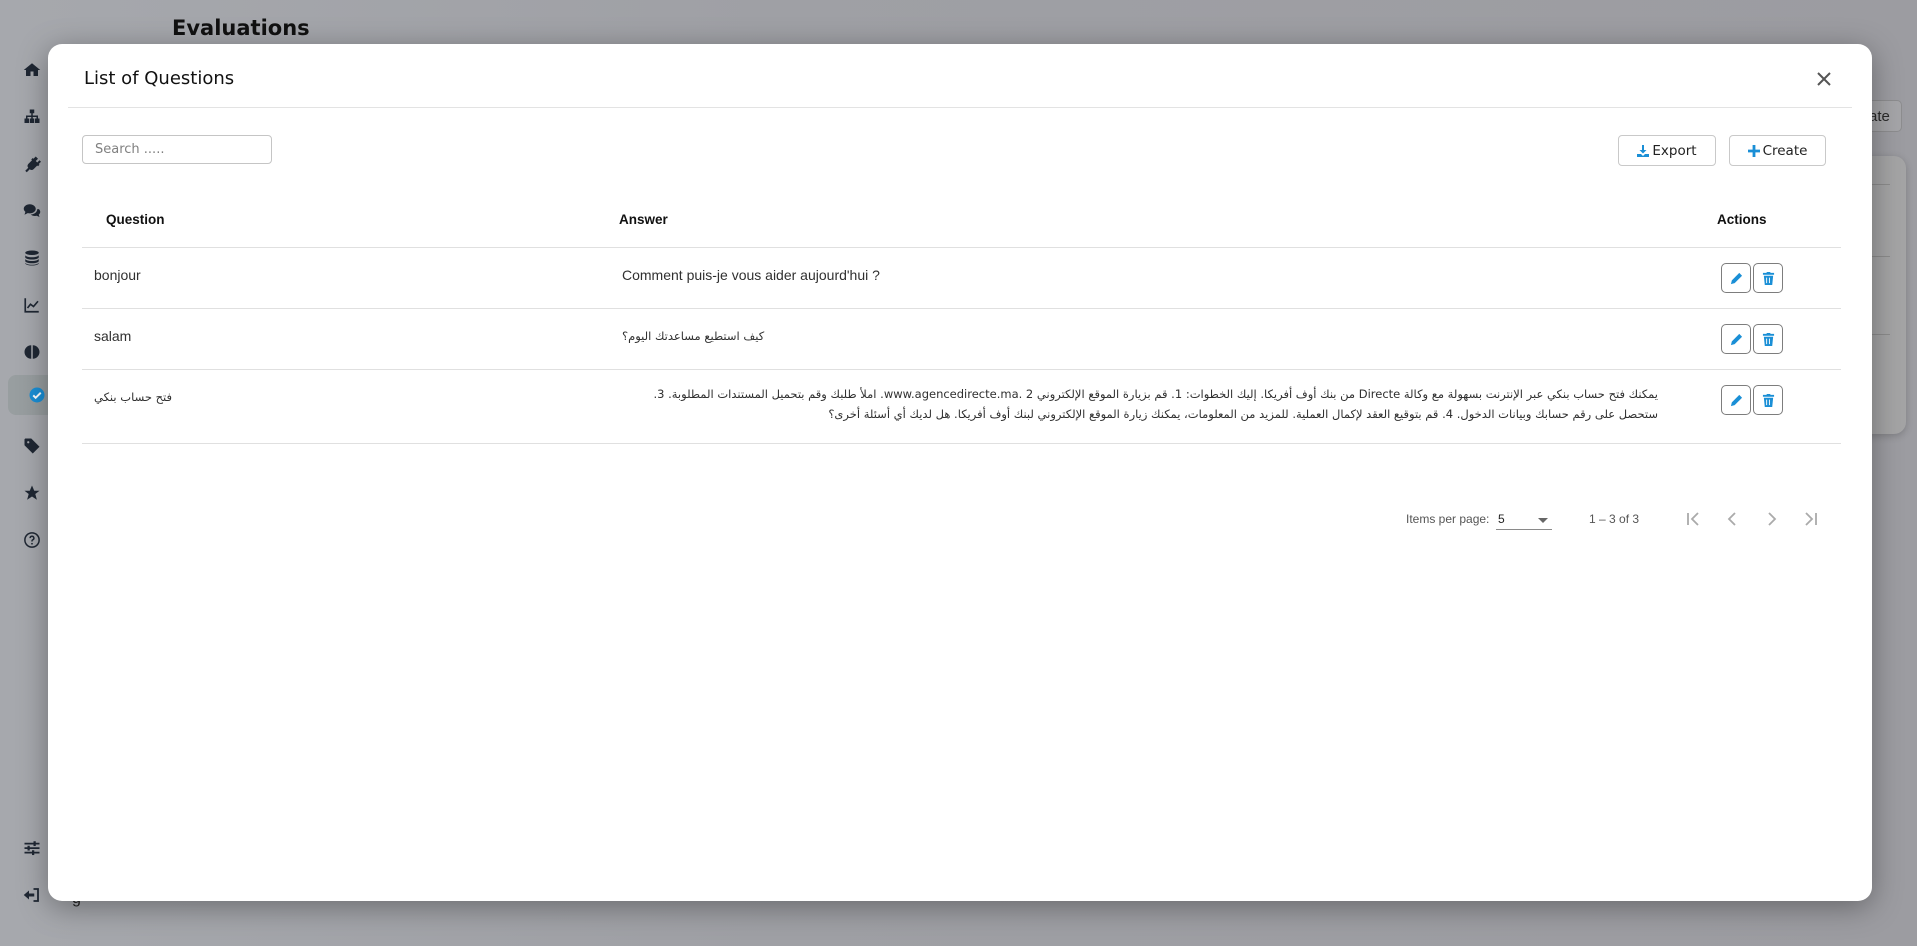 The width and height of the screenshot is (1917, 946). I want to click on last-page-icon, so click(1811, 519).